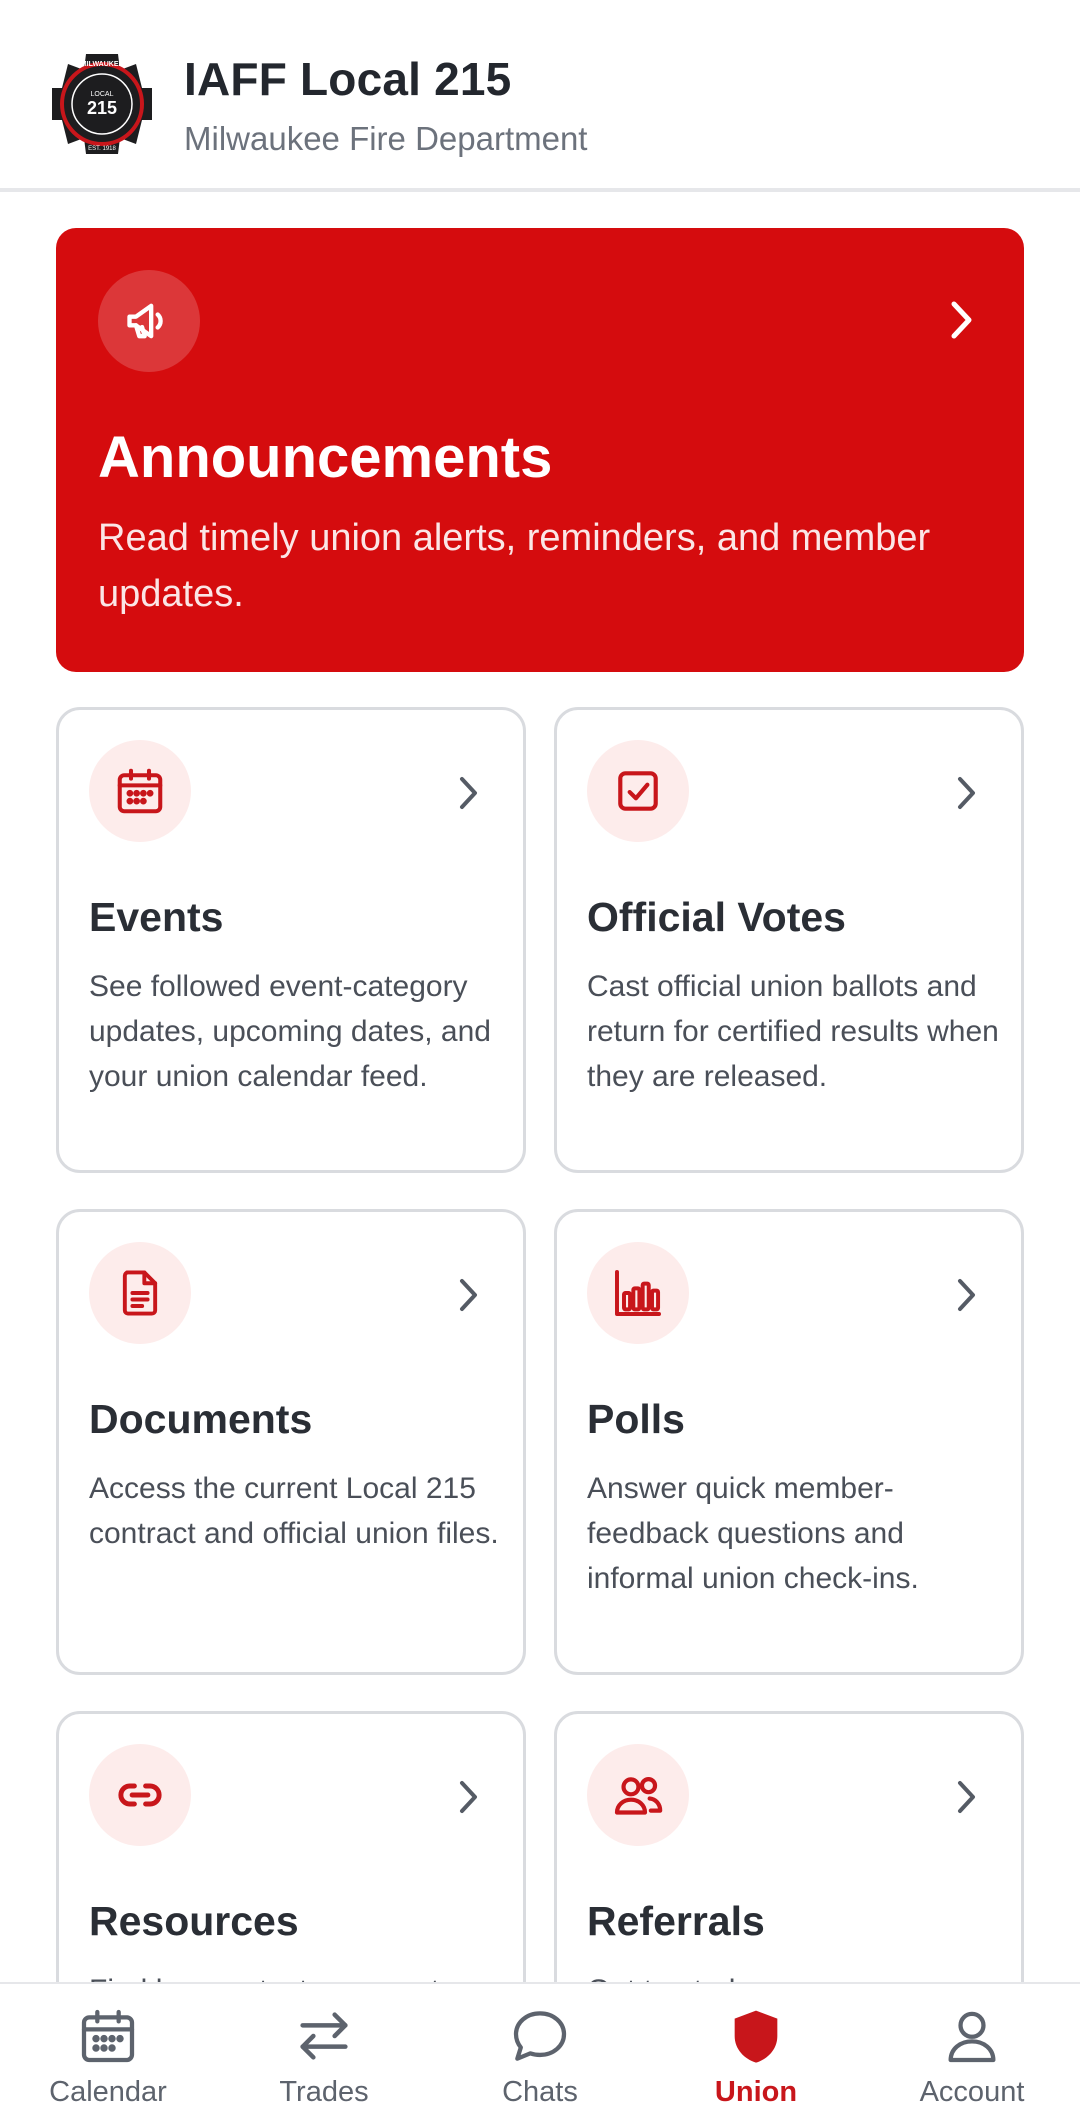 The width and height of the screenshot is (1080, 2121). What do you see at coordinates (325, 457) in the screenshot?
I see `announcements-title: Announcements` at bounding box center [325, 457].